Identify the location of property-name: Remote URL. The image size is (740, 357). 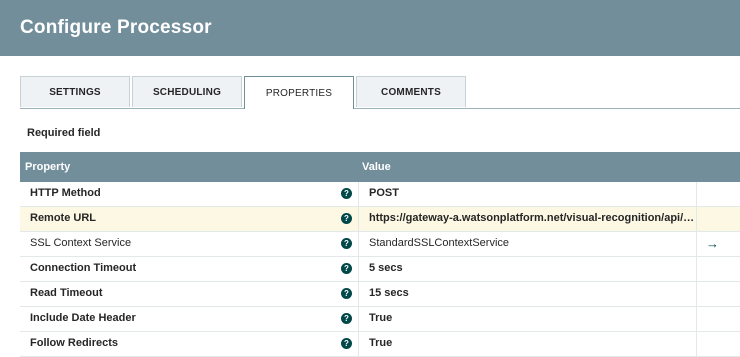
(63, 218).